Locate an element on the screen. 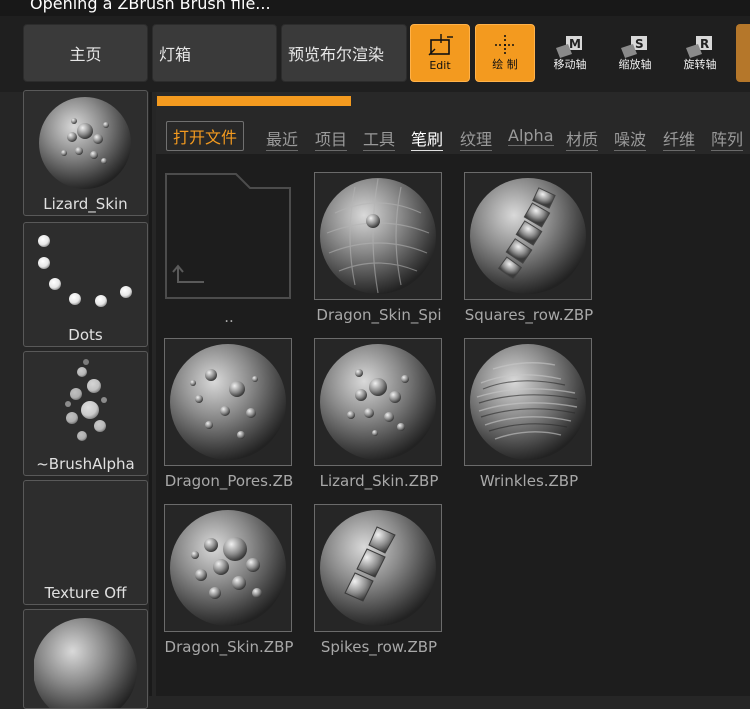  brush-alpha-label: ~BrushAlpha is located at coordinates (85, 464).